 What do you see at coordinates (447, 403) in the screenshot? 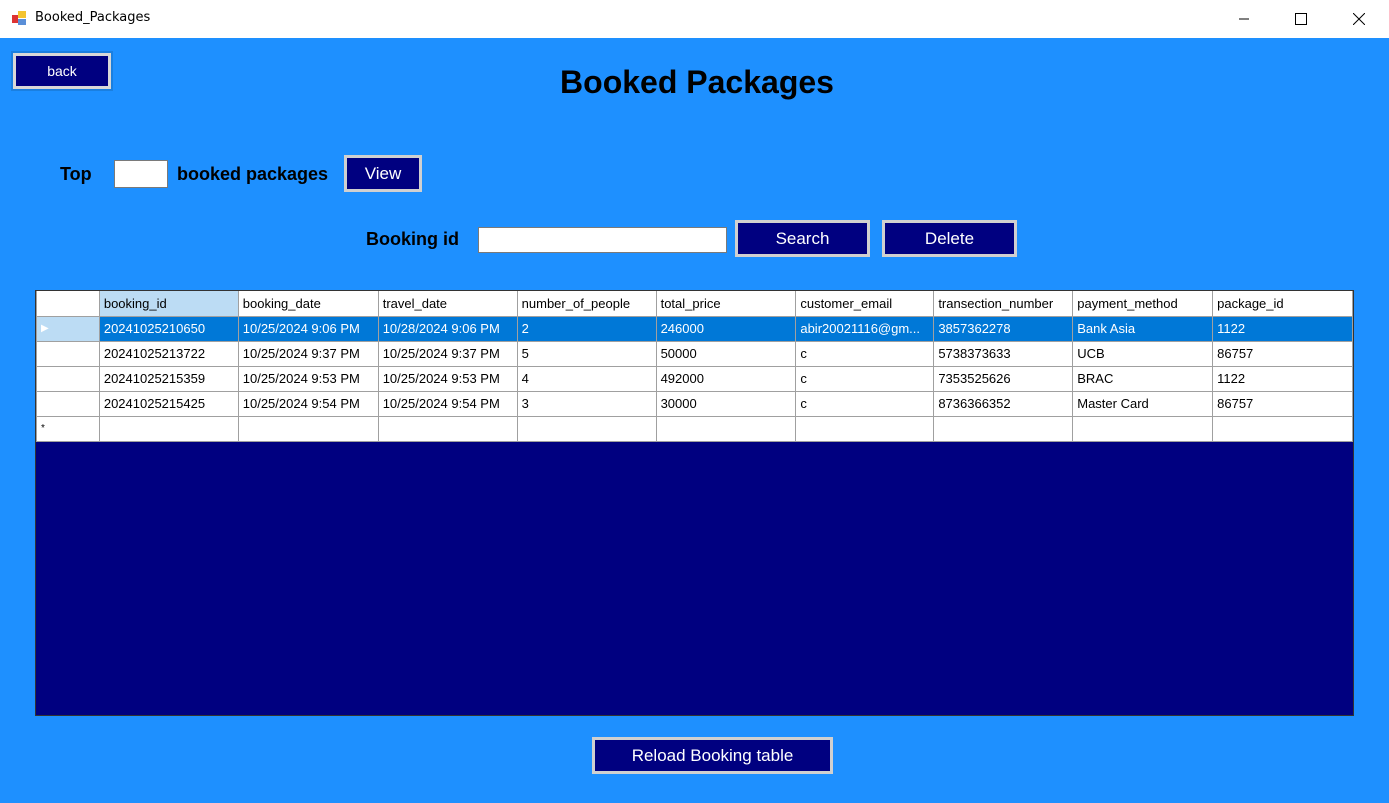
I see `cell-travel-date: 10/25/2024 9:54 PM` at bounding box center [447, 403].